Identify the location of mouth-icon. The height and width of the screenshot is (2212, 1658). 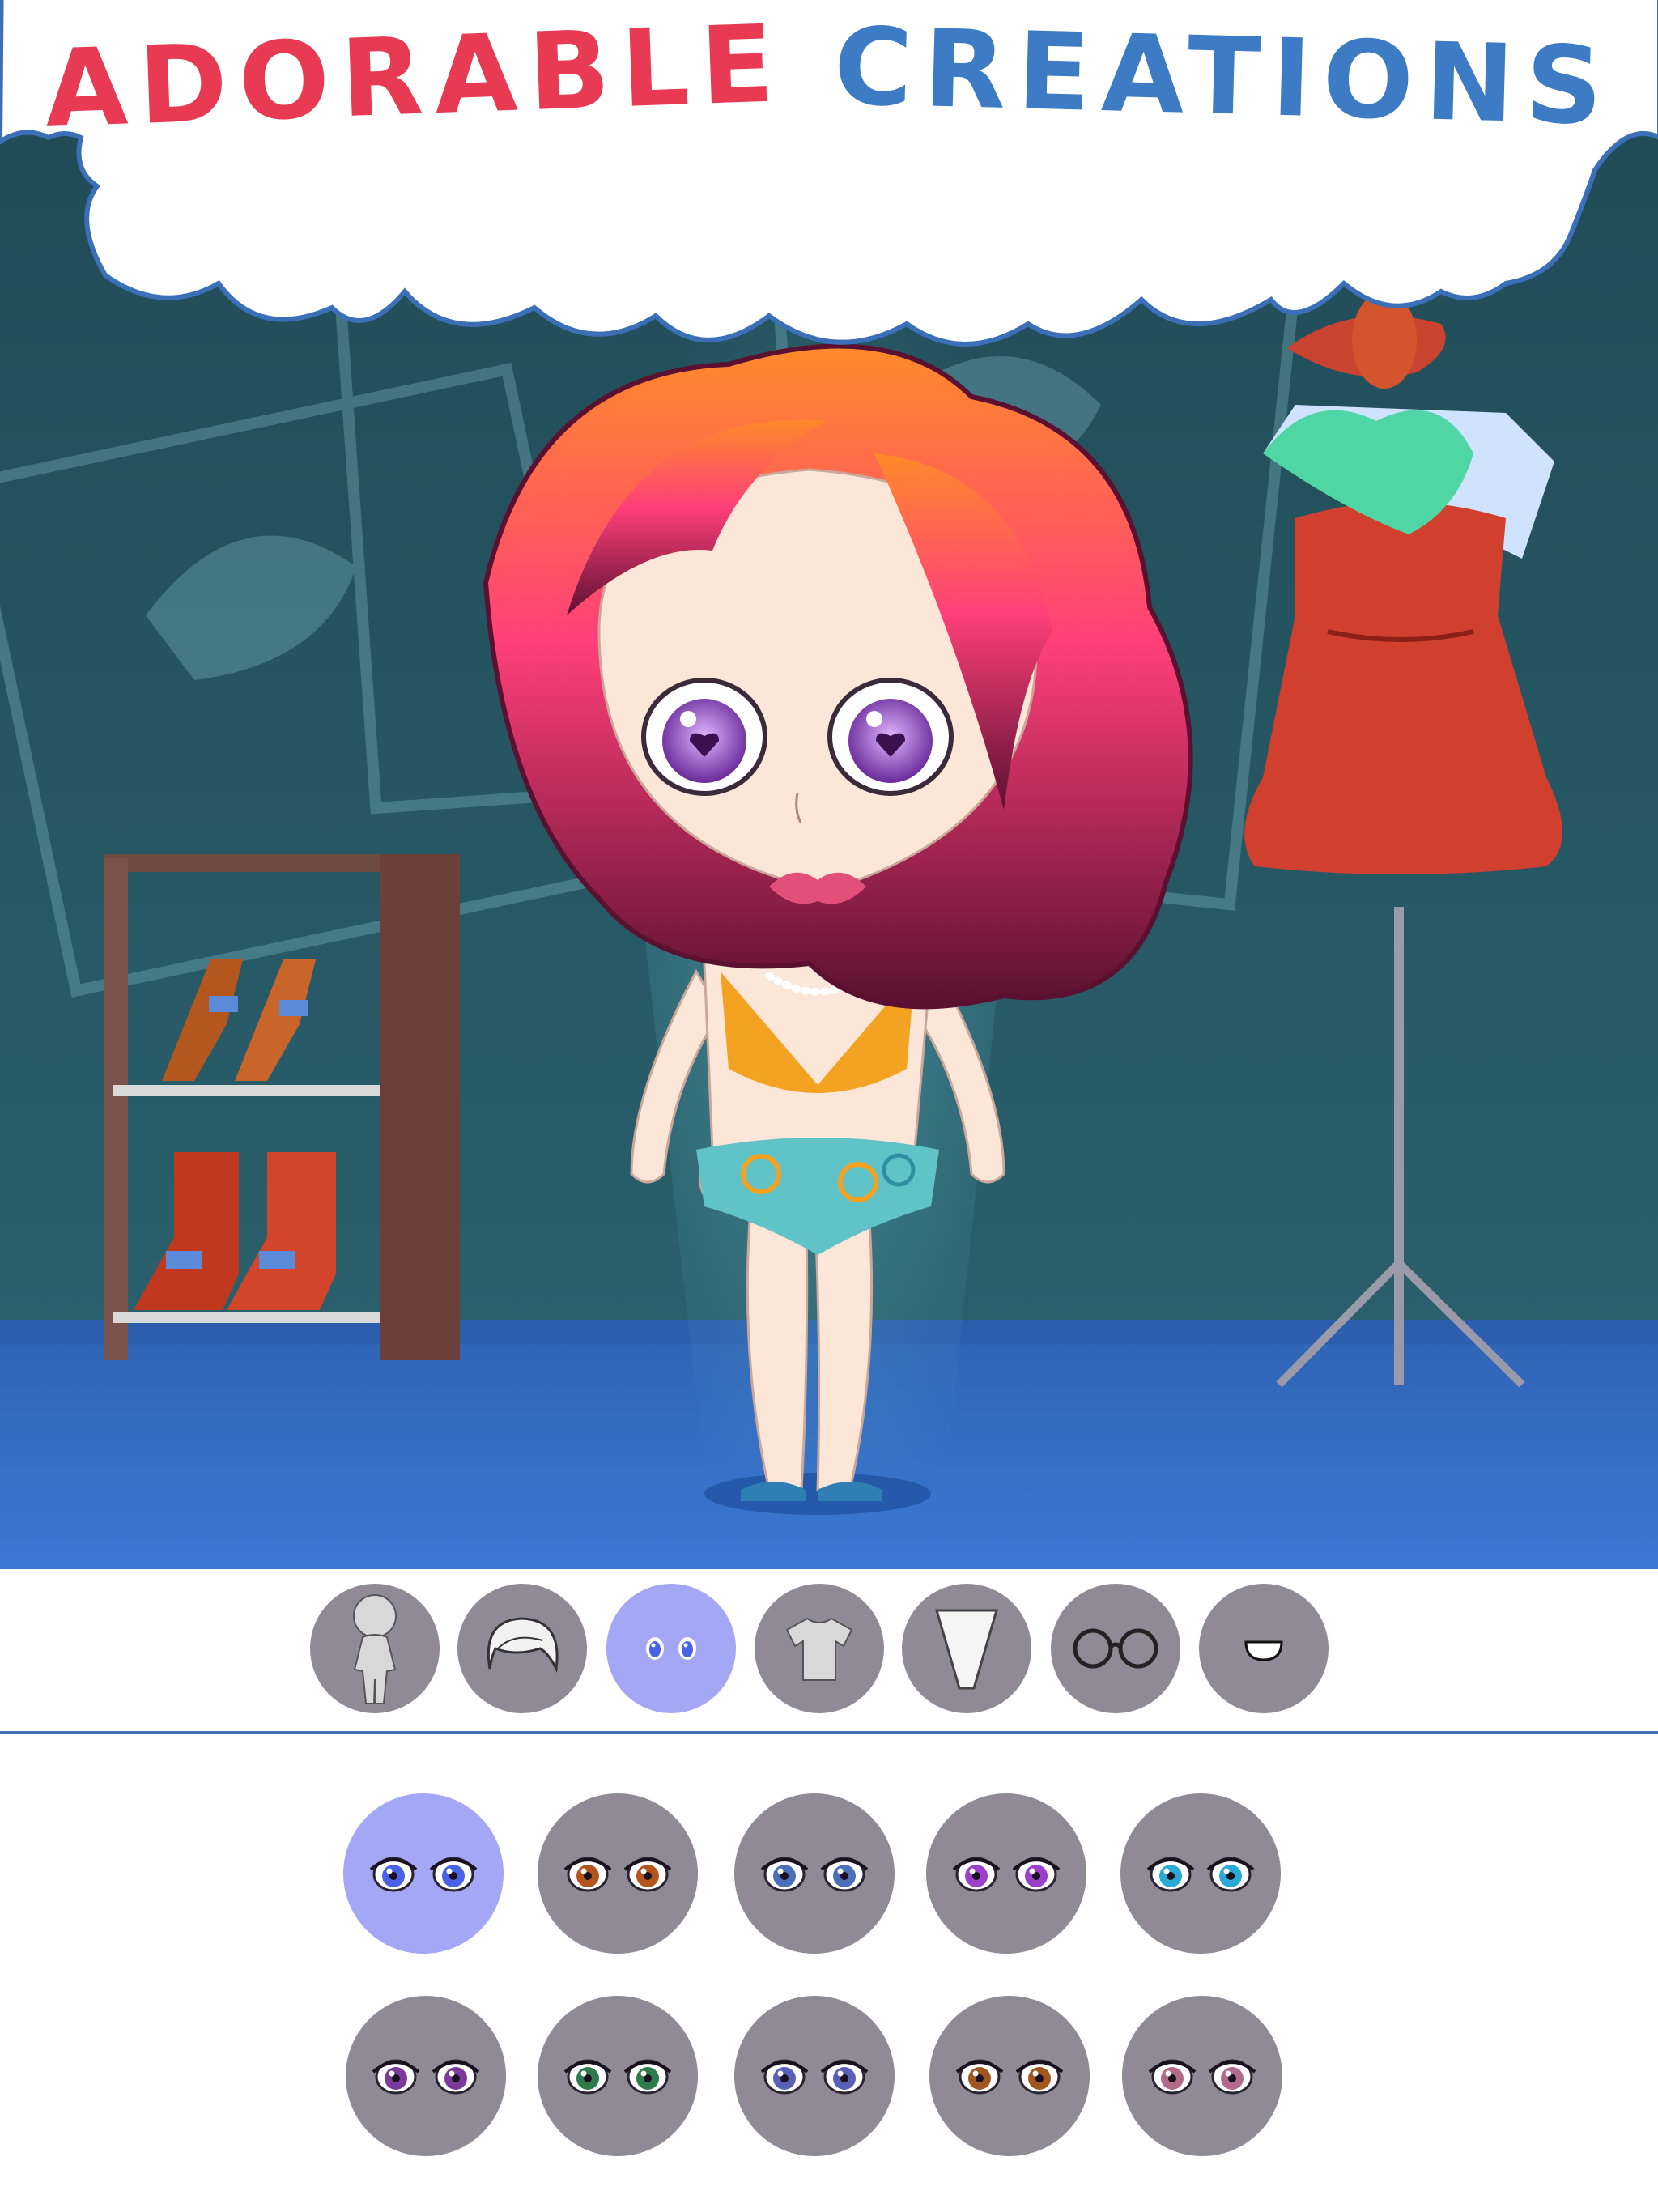
(1263, 1650).